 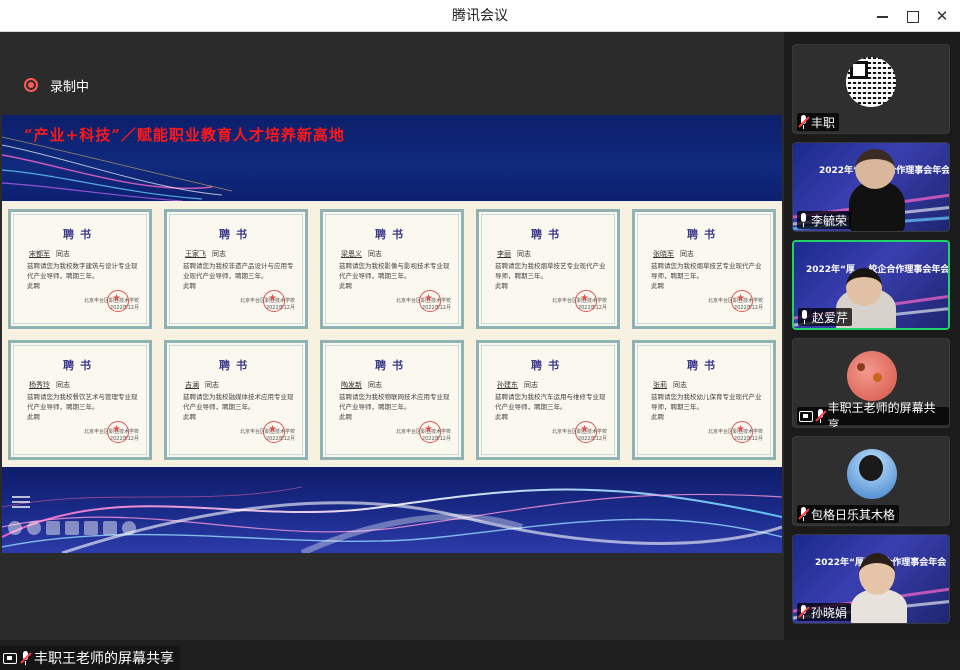 I want to click on certificate-text: 兹聘请您为我校烟草技艺专业现代产业导师，聘期三年。, so click(x=706, y=271).